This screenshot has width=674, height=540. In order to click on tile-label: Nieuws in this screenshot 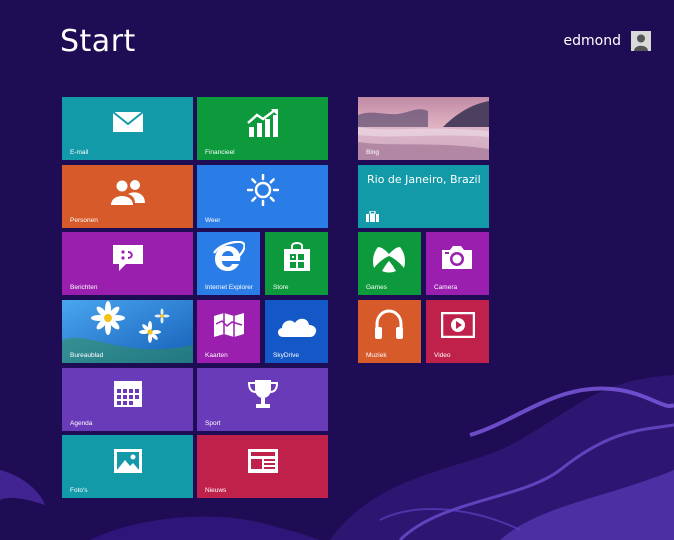, I will do `click(216, 490)`.